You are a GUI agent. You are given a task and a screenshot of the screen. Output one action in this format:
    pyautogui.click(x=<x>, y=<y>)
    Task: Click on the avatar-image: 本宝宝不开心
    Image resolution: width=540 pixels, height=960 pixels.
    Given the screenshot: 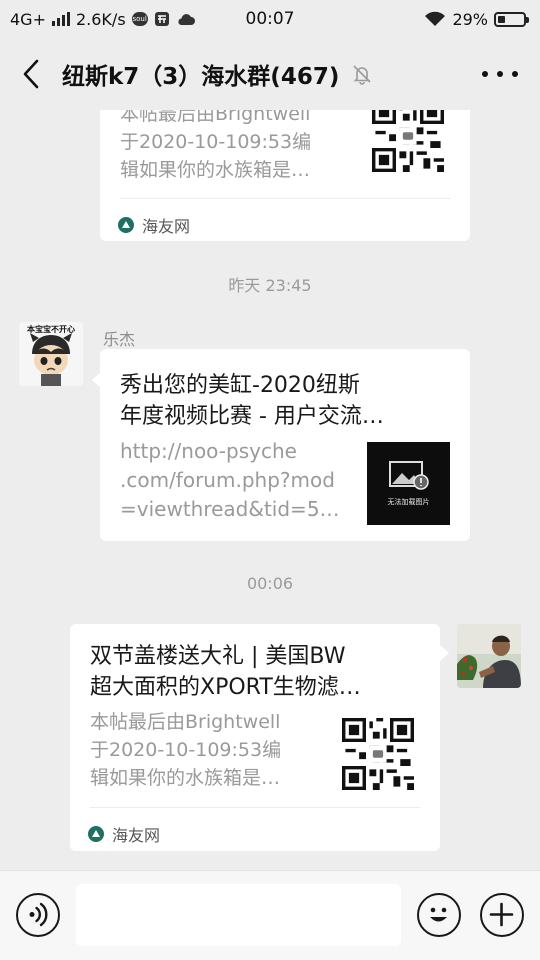 What is the action you would take?
    pyautogui.click(x=51, y=354)
    